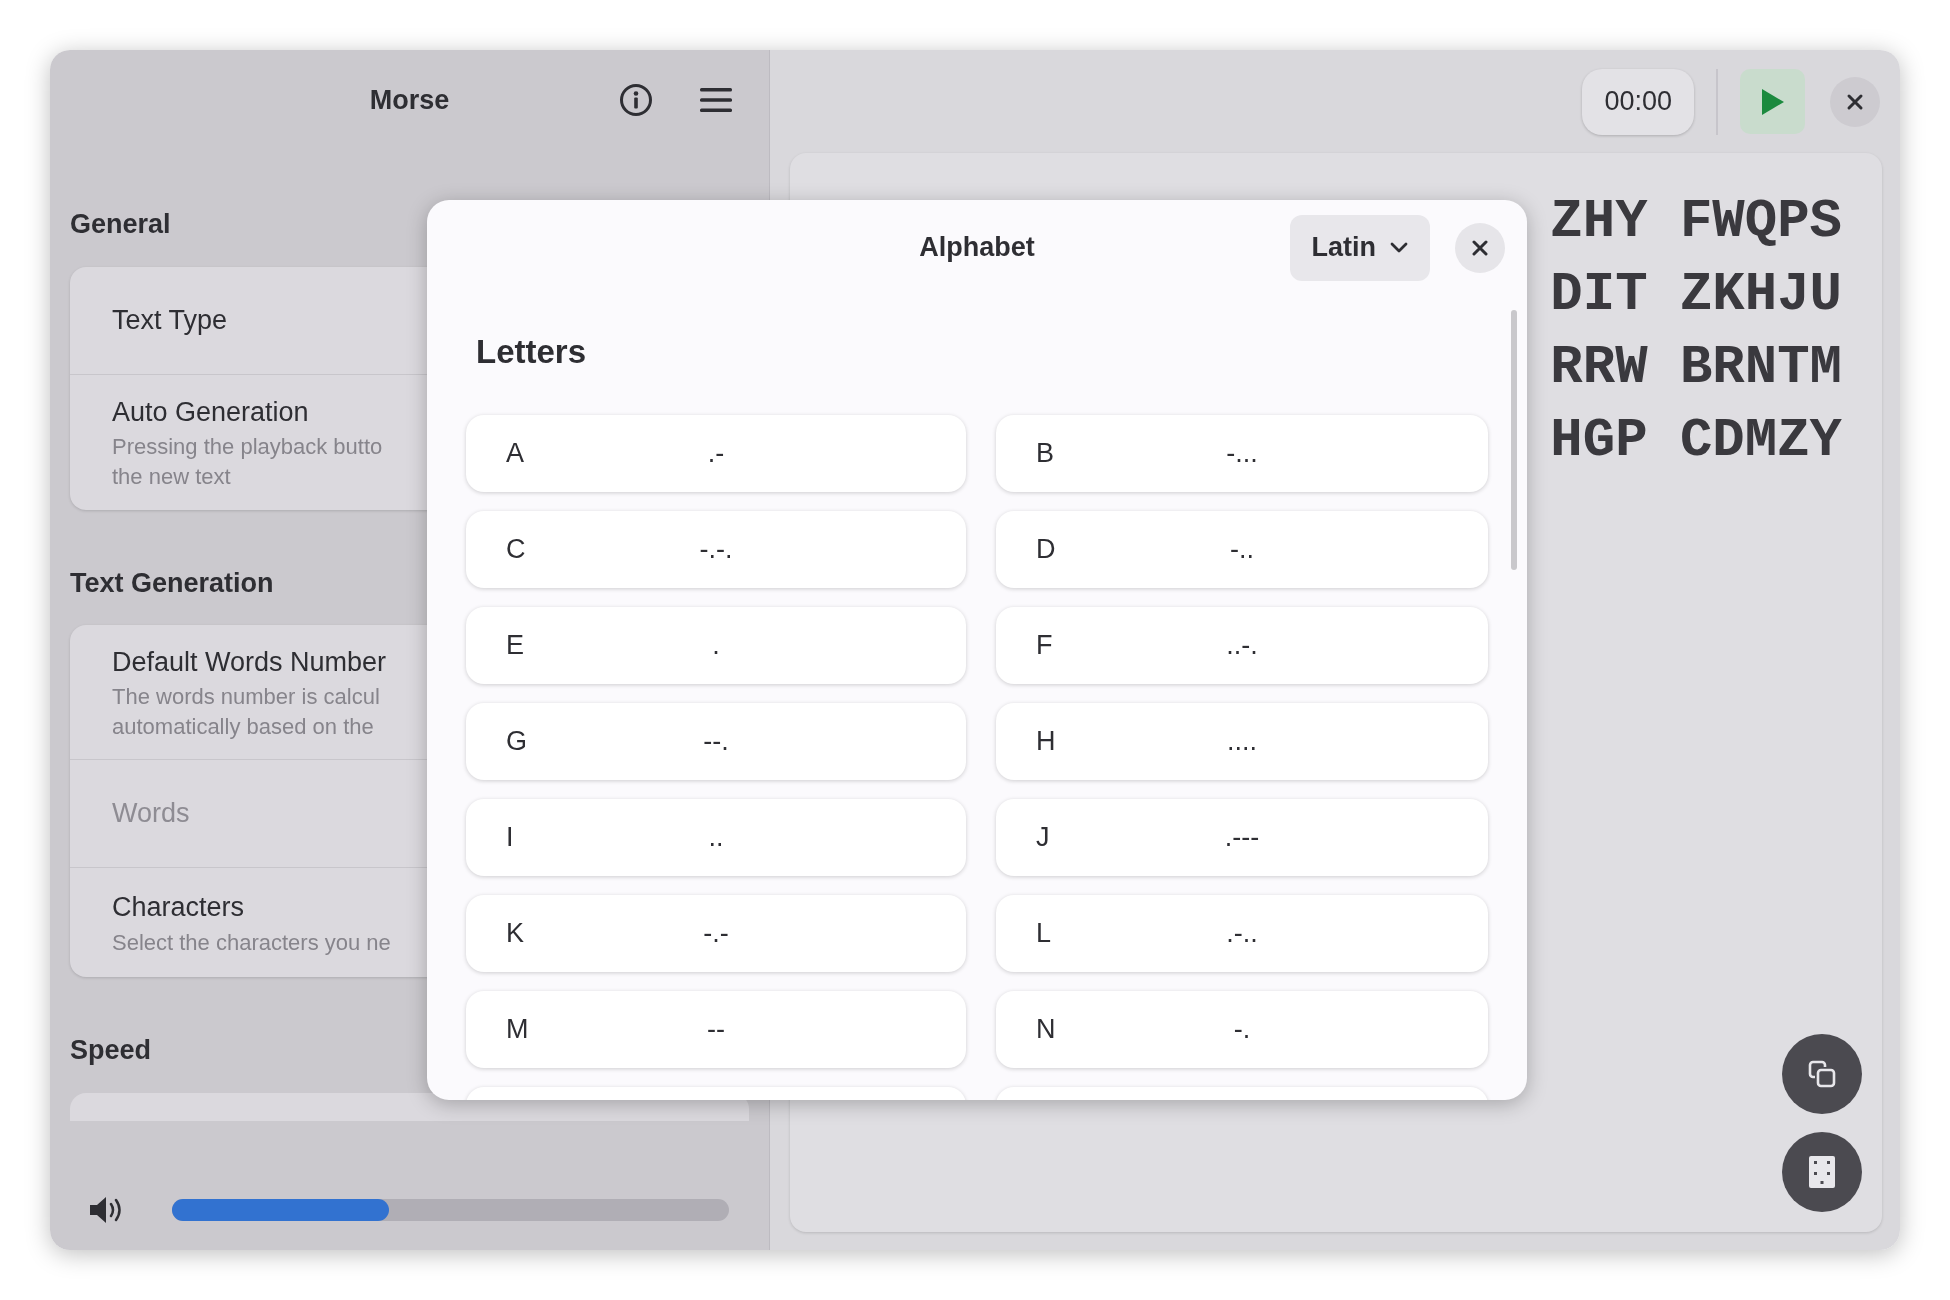 Image resolution: width=1950 pixels, height=1300 pixels. Describe the element at coordinates (515, 645) in the screenshot. I see `letter: E` at that location.